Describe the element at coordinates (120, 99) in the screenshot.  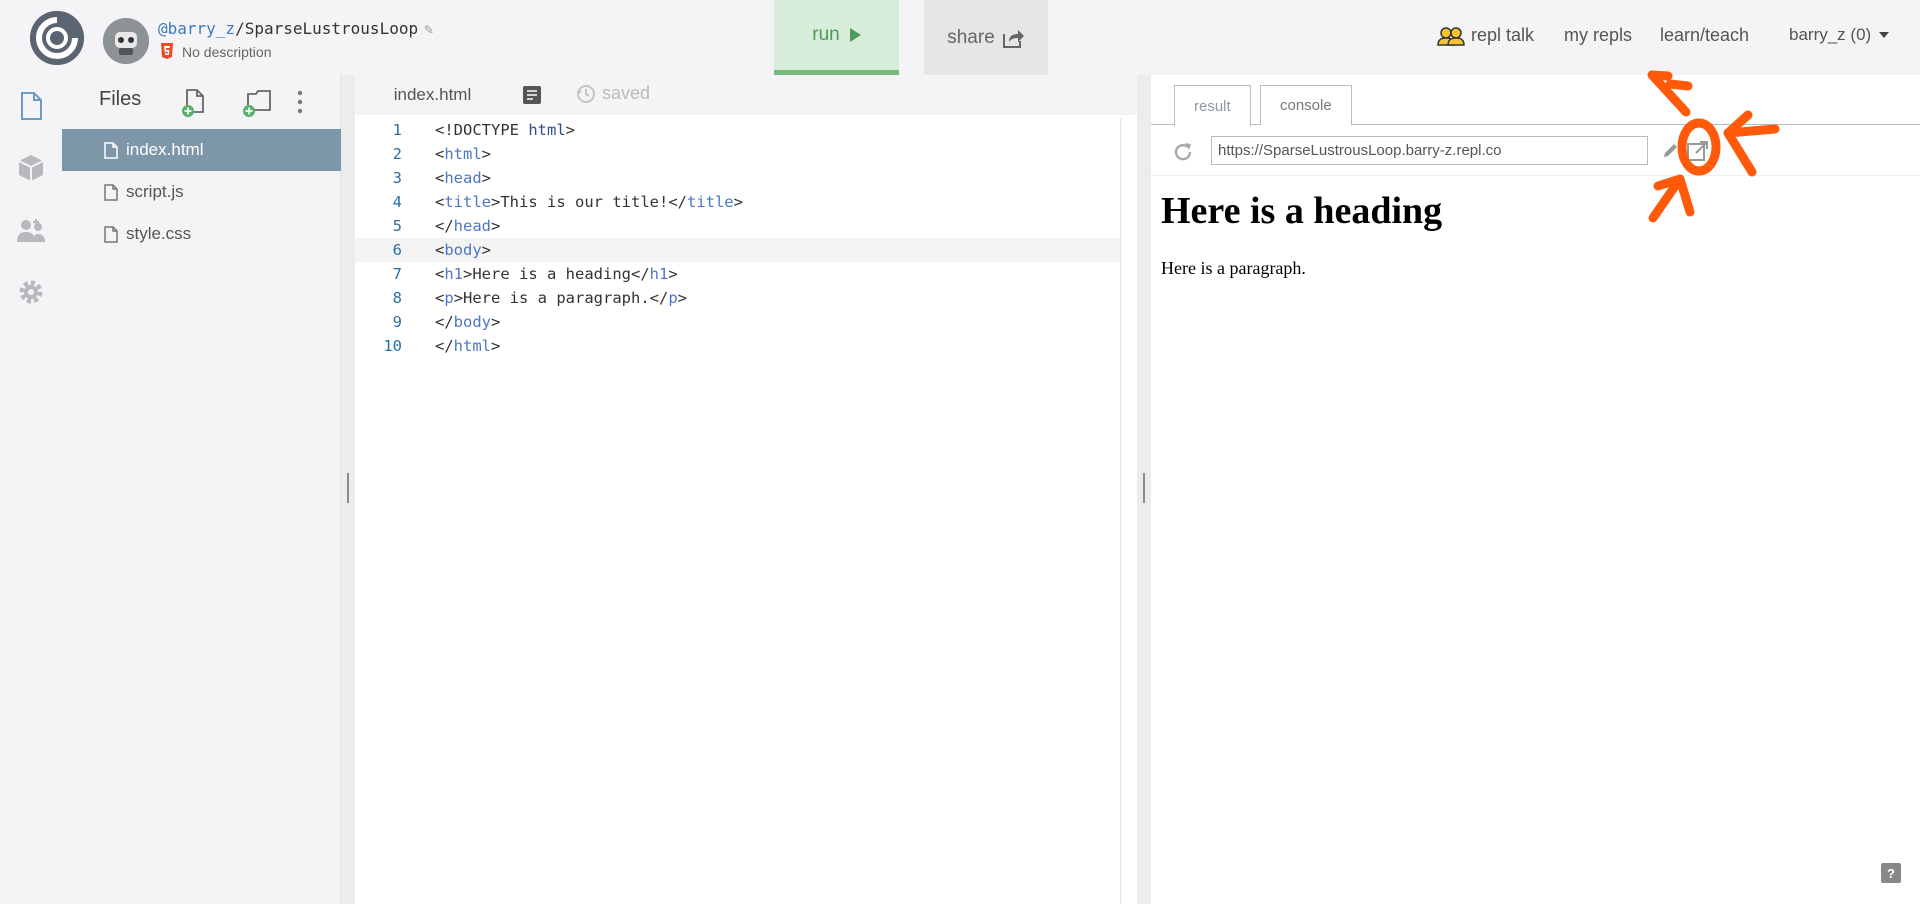
I see `files-title: Files` at that location.